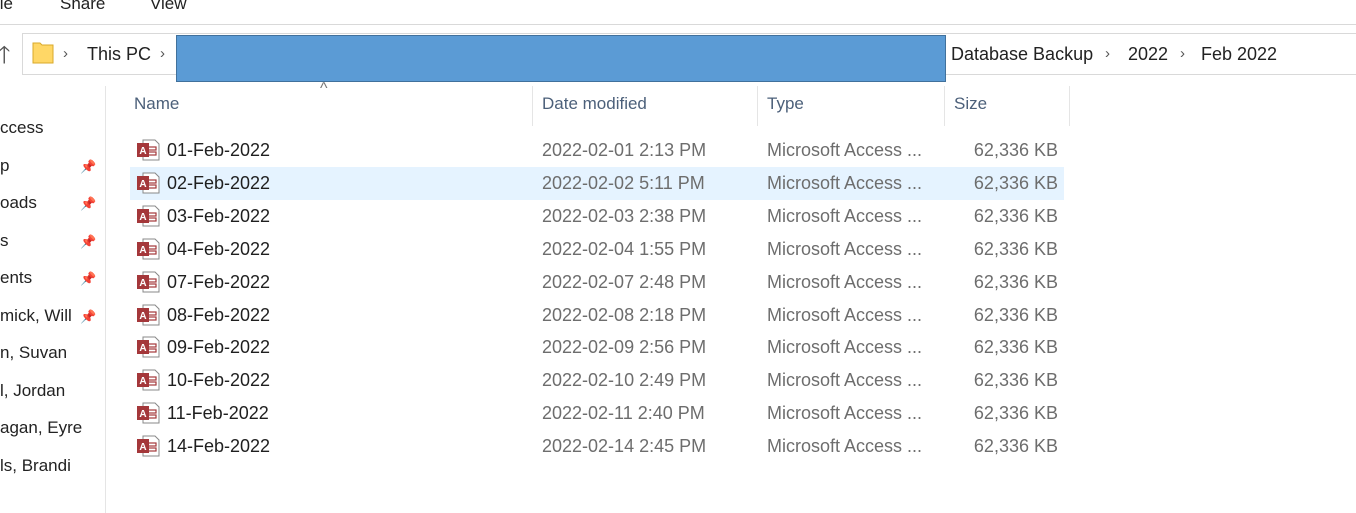 This screenshot has height=513, width=1356. Describe the element at coordinates (52, 129) in the screenshot. I see `sidebar-item: ccess` at that location.